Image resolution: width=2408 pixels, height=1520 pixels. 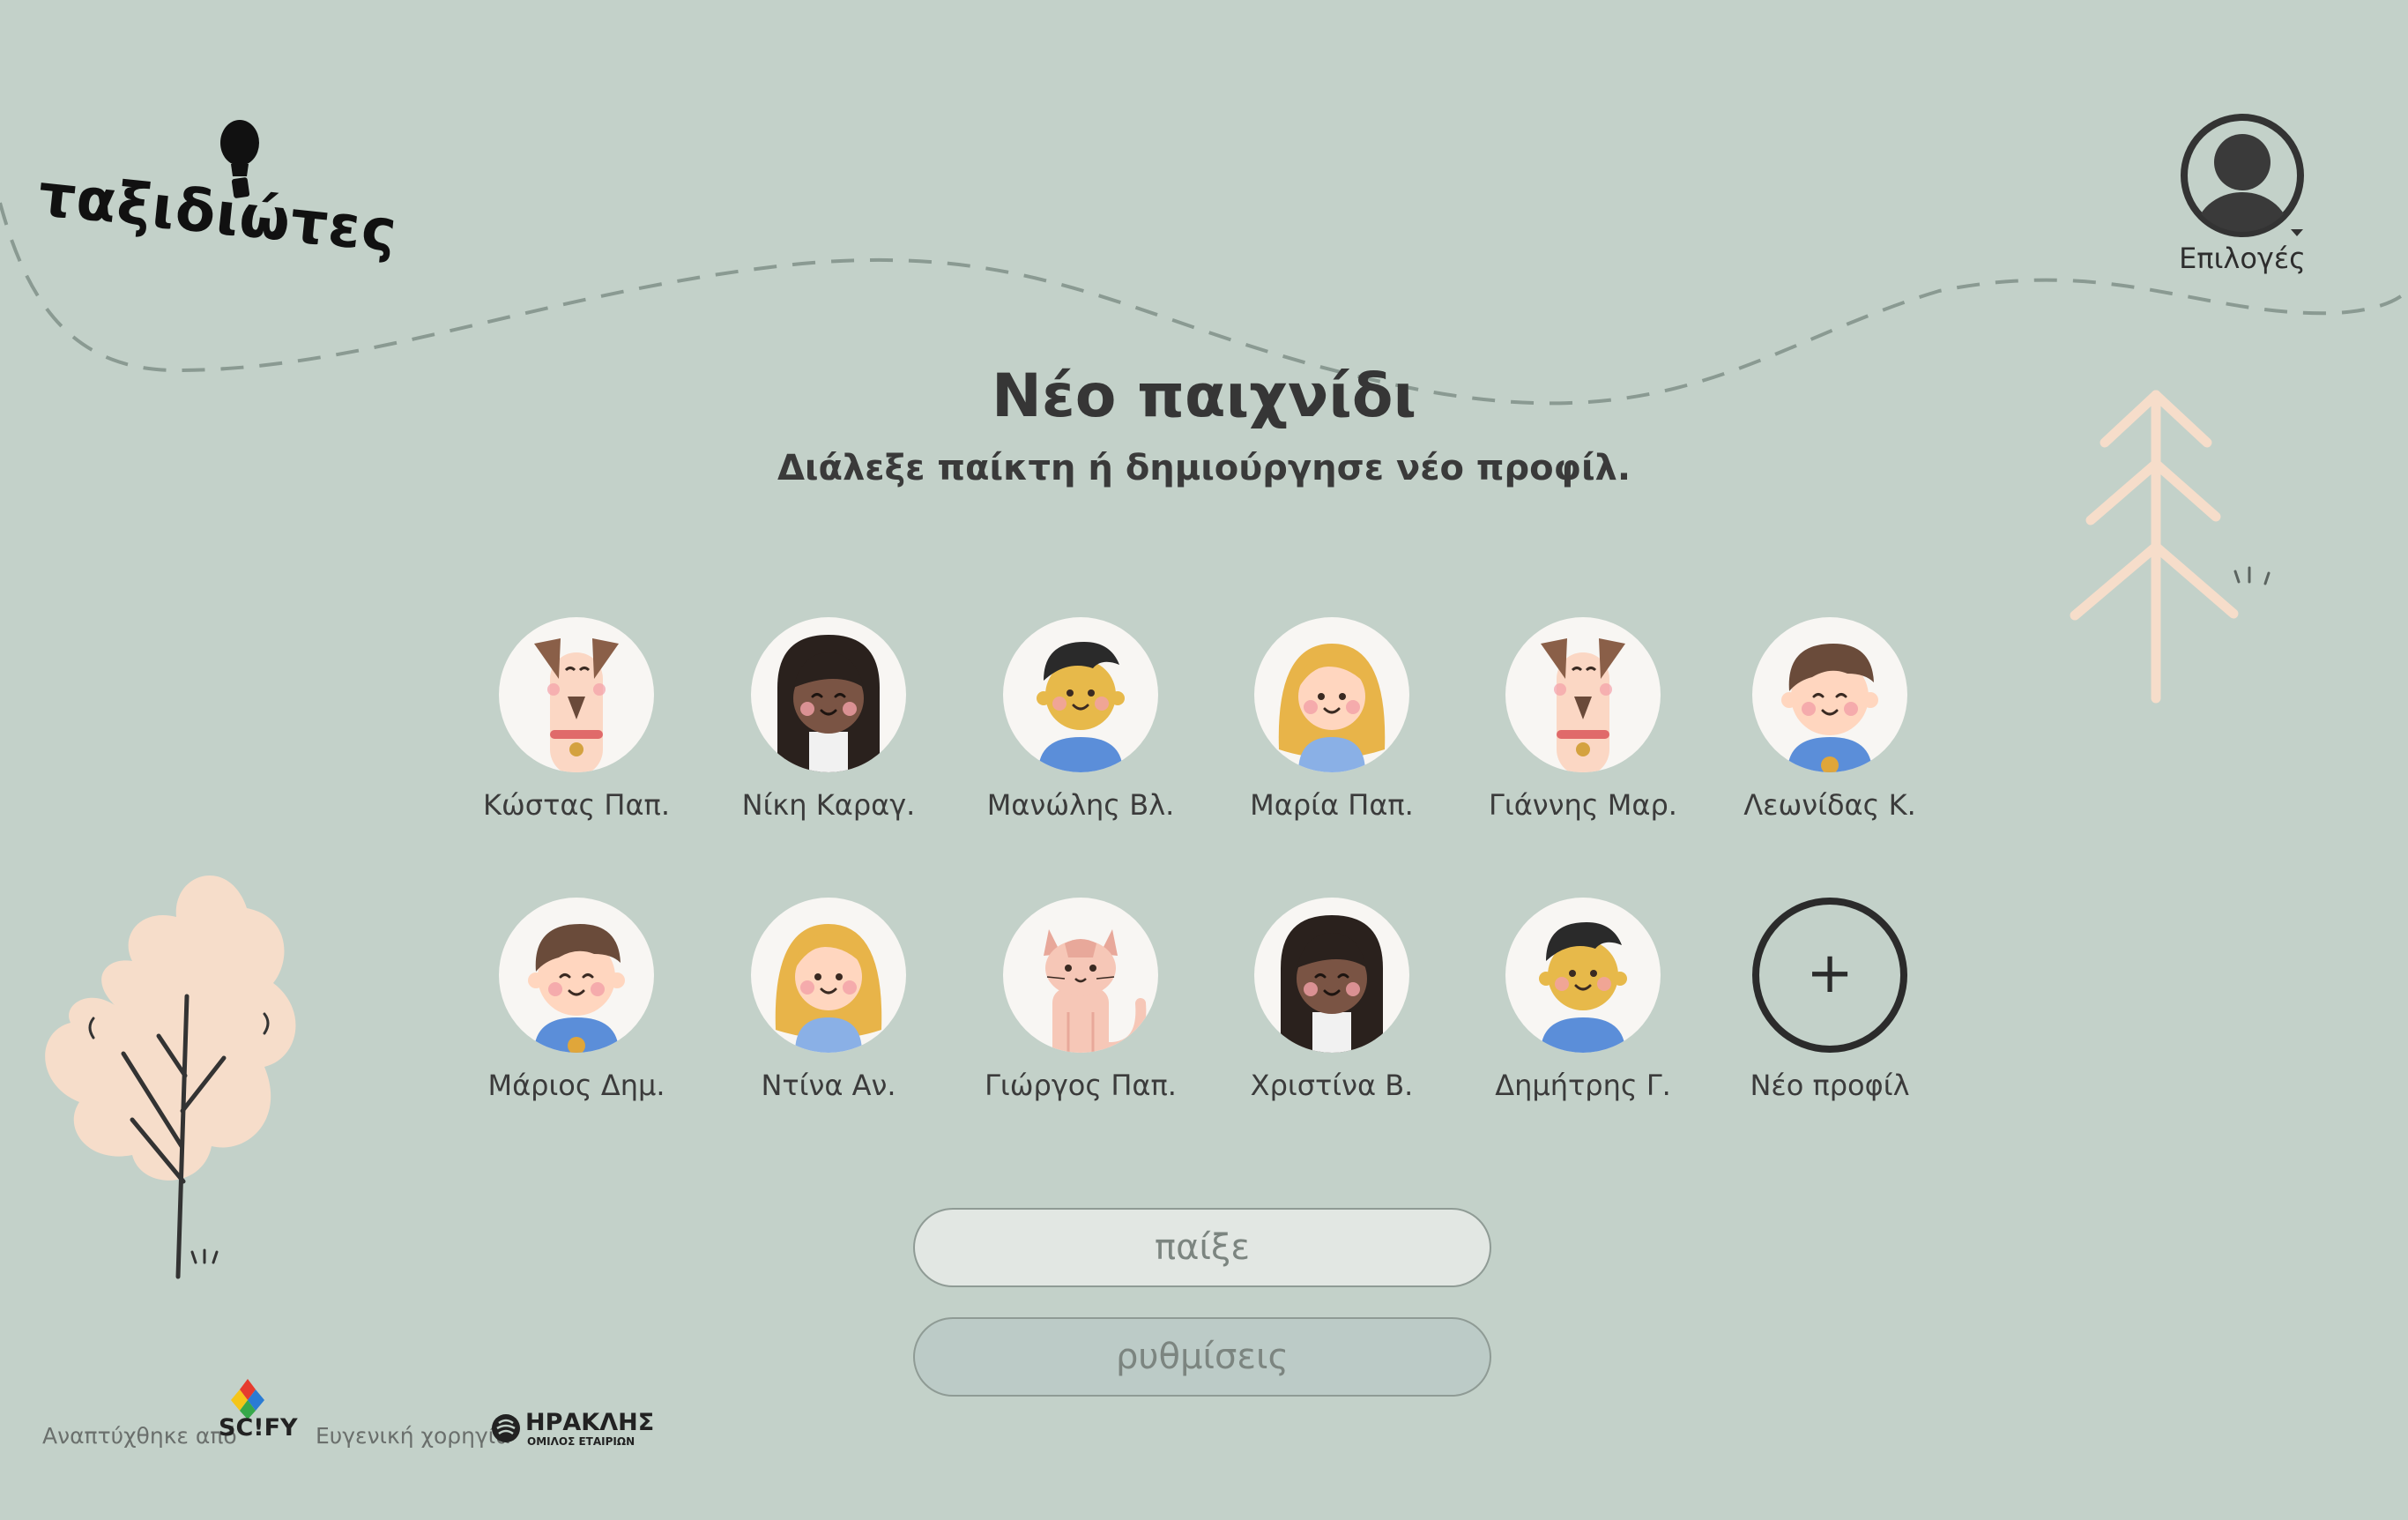 I want to click on profile-card: Νίκη Καραγ., so click(x=828, y=720).